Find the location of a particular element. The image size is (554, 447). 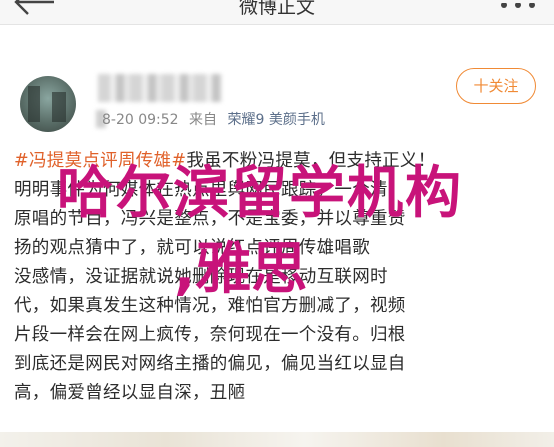

top-bar: 微博正文 is located at coordinates (277, 12).